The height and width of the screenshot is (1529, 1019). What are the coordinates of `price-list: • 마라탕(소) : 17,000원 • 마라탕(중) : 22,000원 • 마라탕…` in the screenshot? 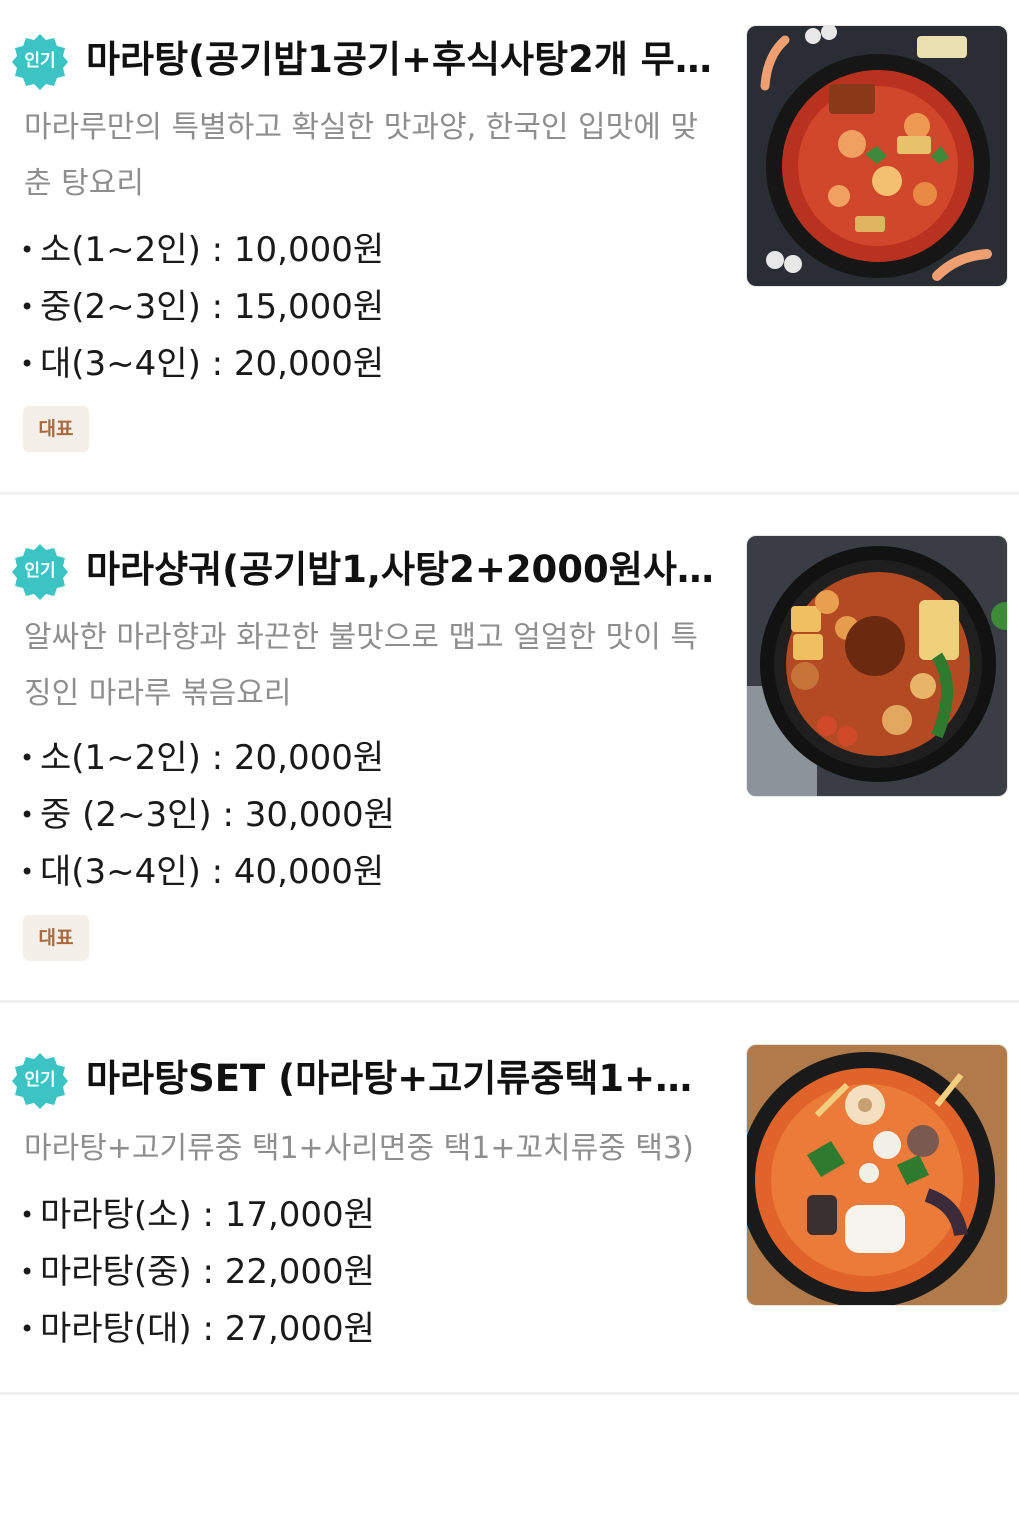 It's located at (370, 1272).